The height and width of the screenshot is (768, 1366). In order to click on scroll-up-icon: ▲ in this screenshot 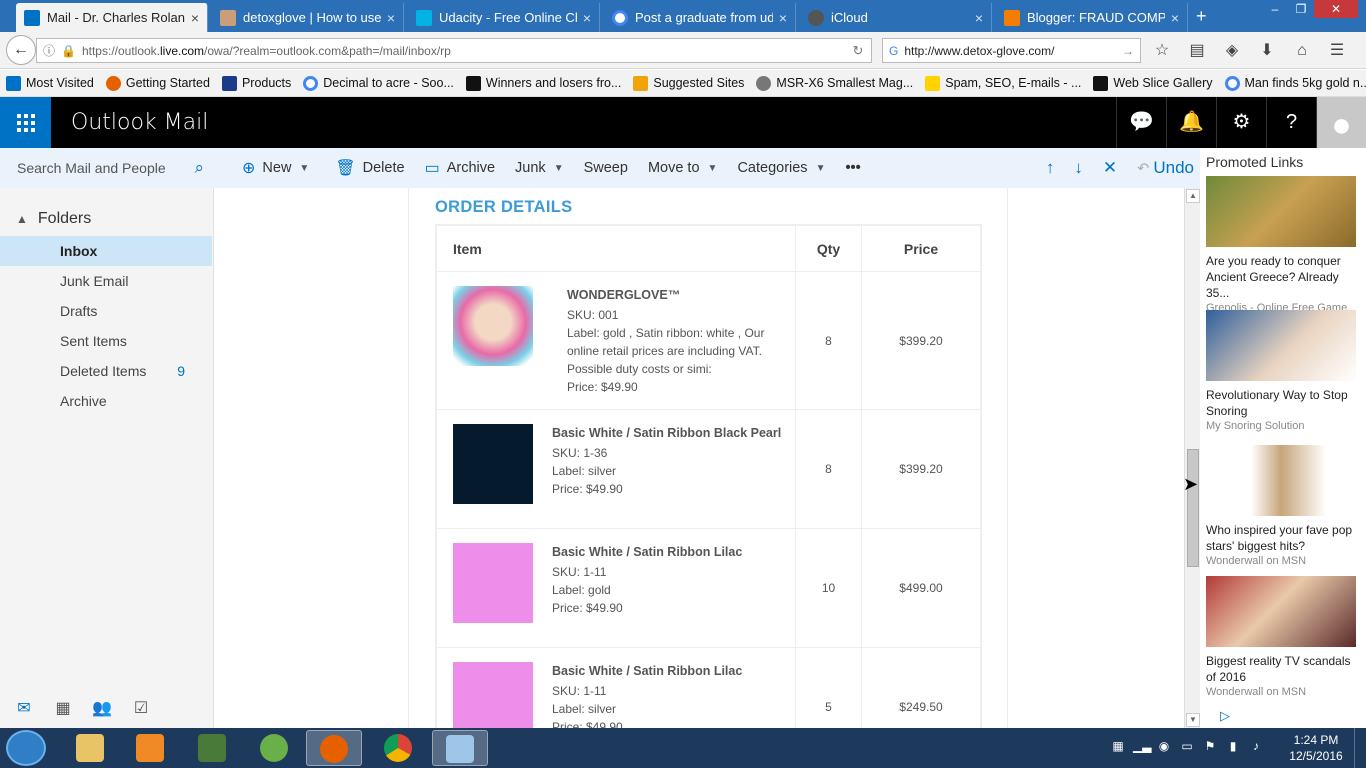, I will do `click(1193, 196)`.